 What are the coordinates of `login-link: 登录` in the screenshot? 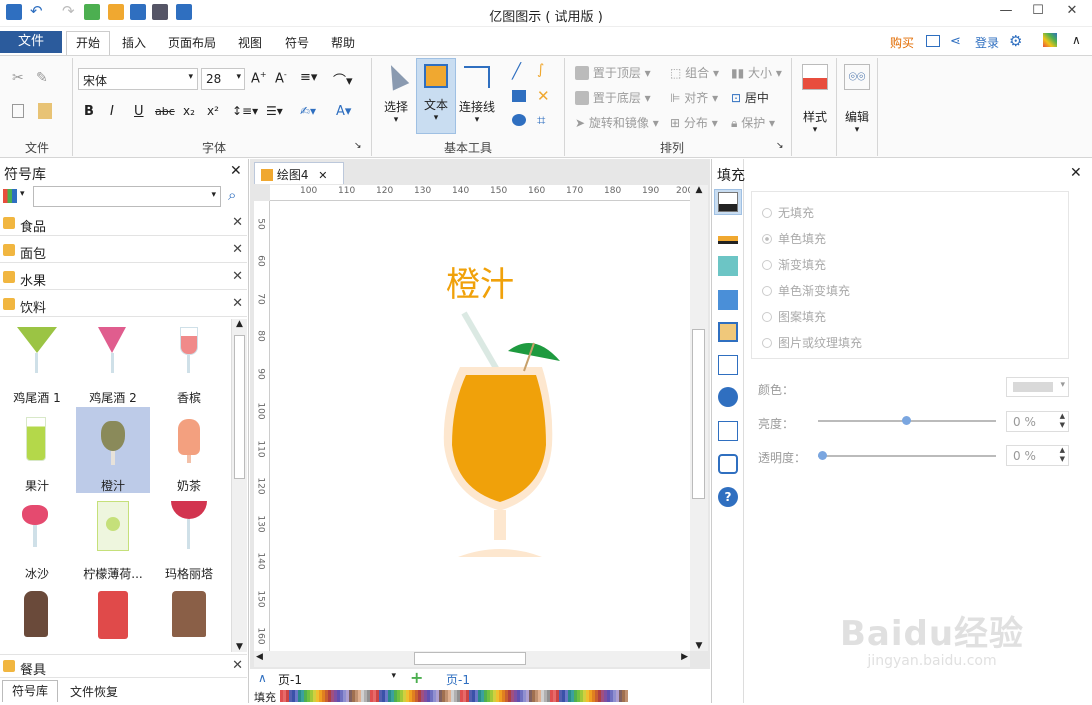 It's located at (987, 42).